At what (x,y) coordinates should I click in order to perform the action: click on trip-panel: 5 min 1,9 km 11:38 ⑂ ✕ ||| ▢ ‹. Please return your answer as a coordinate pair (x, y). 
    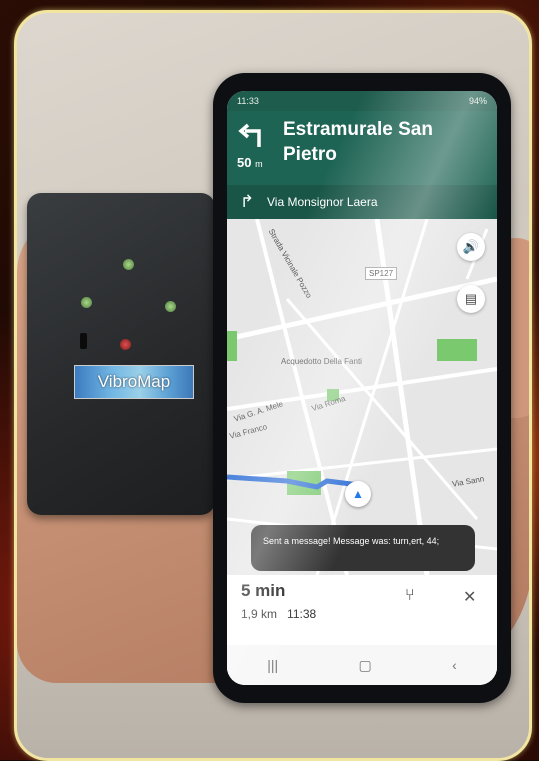
    Looking at the image, I should click on (362, 630).